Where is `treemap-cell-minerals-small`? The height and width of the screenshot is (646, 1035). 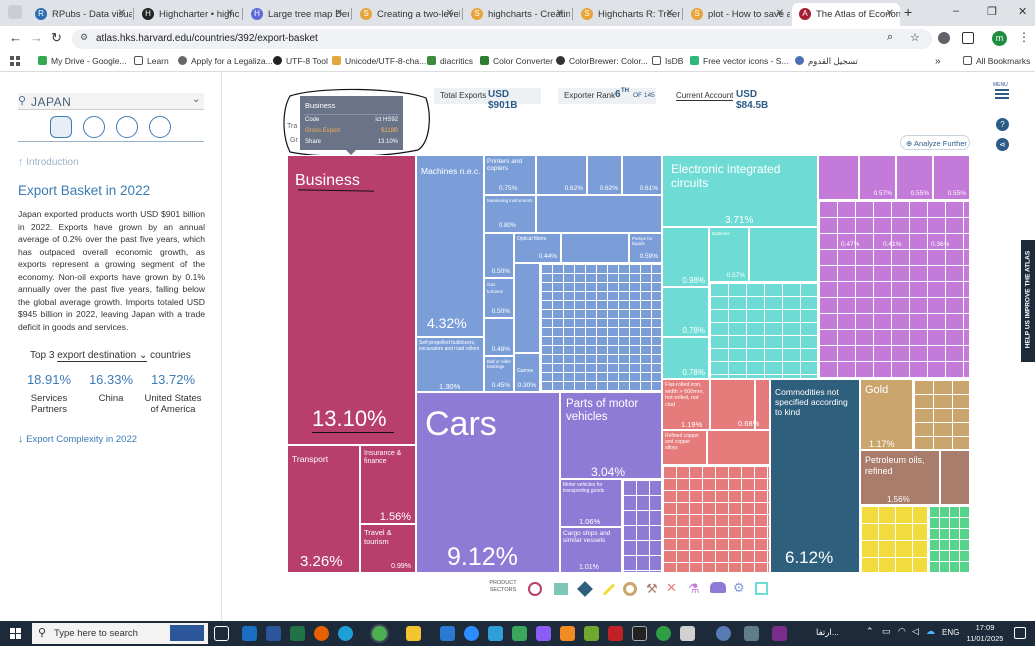
treemap-cell-minerals-small is located at coordinates (955, 477).